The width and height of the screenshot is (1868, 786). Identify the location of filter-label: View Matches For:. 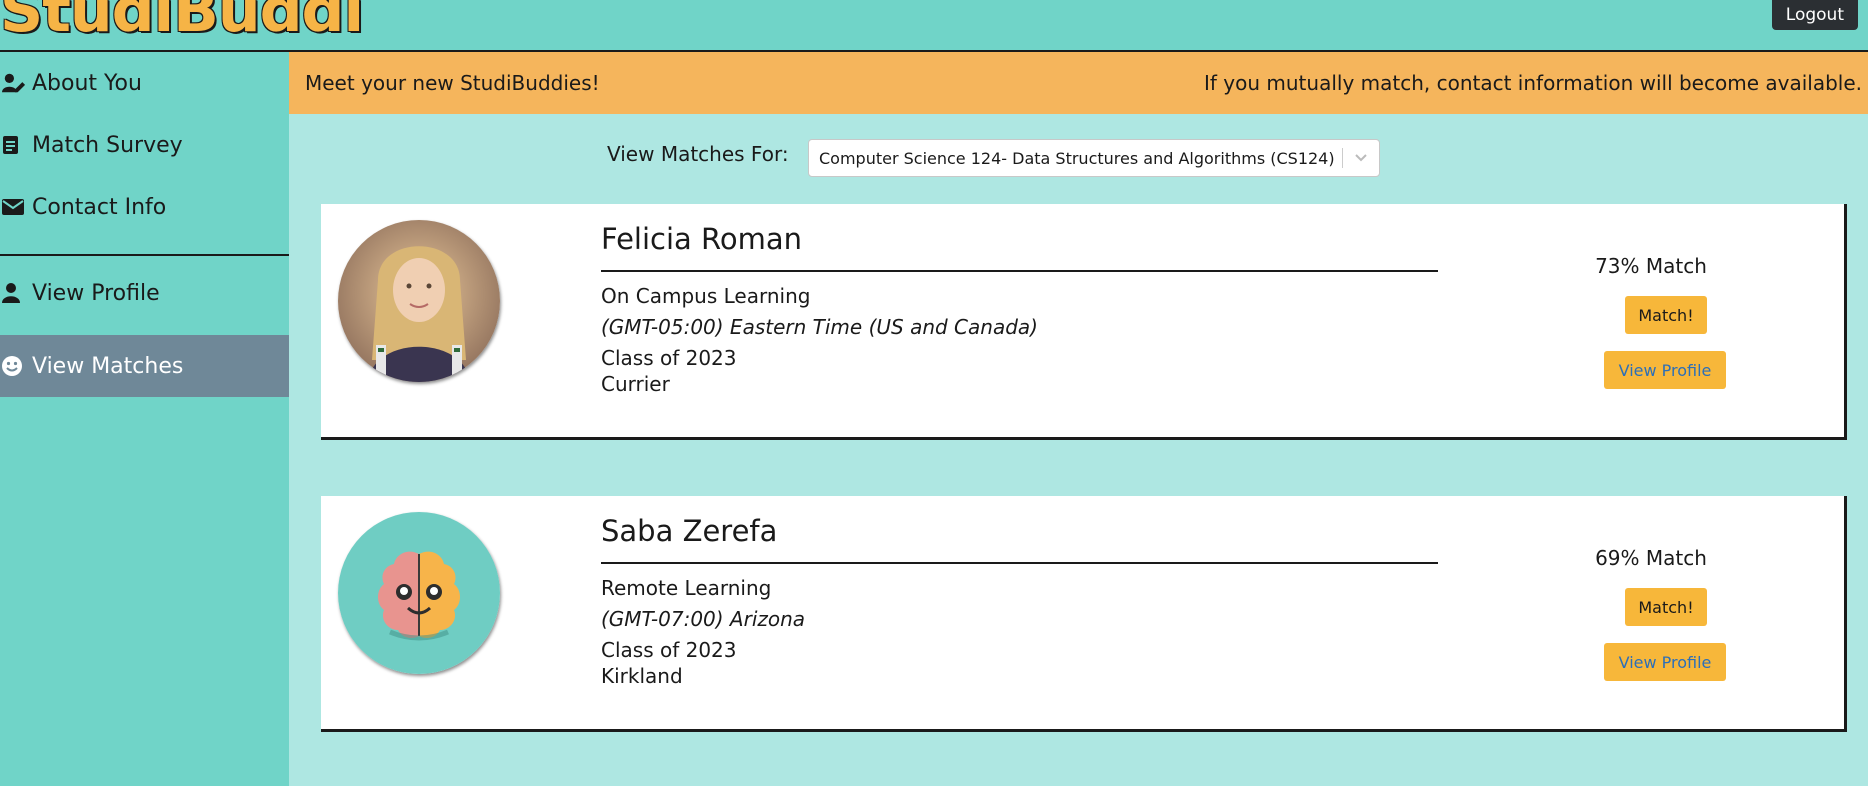
(698, 154).